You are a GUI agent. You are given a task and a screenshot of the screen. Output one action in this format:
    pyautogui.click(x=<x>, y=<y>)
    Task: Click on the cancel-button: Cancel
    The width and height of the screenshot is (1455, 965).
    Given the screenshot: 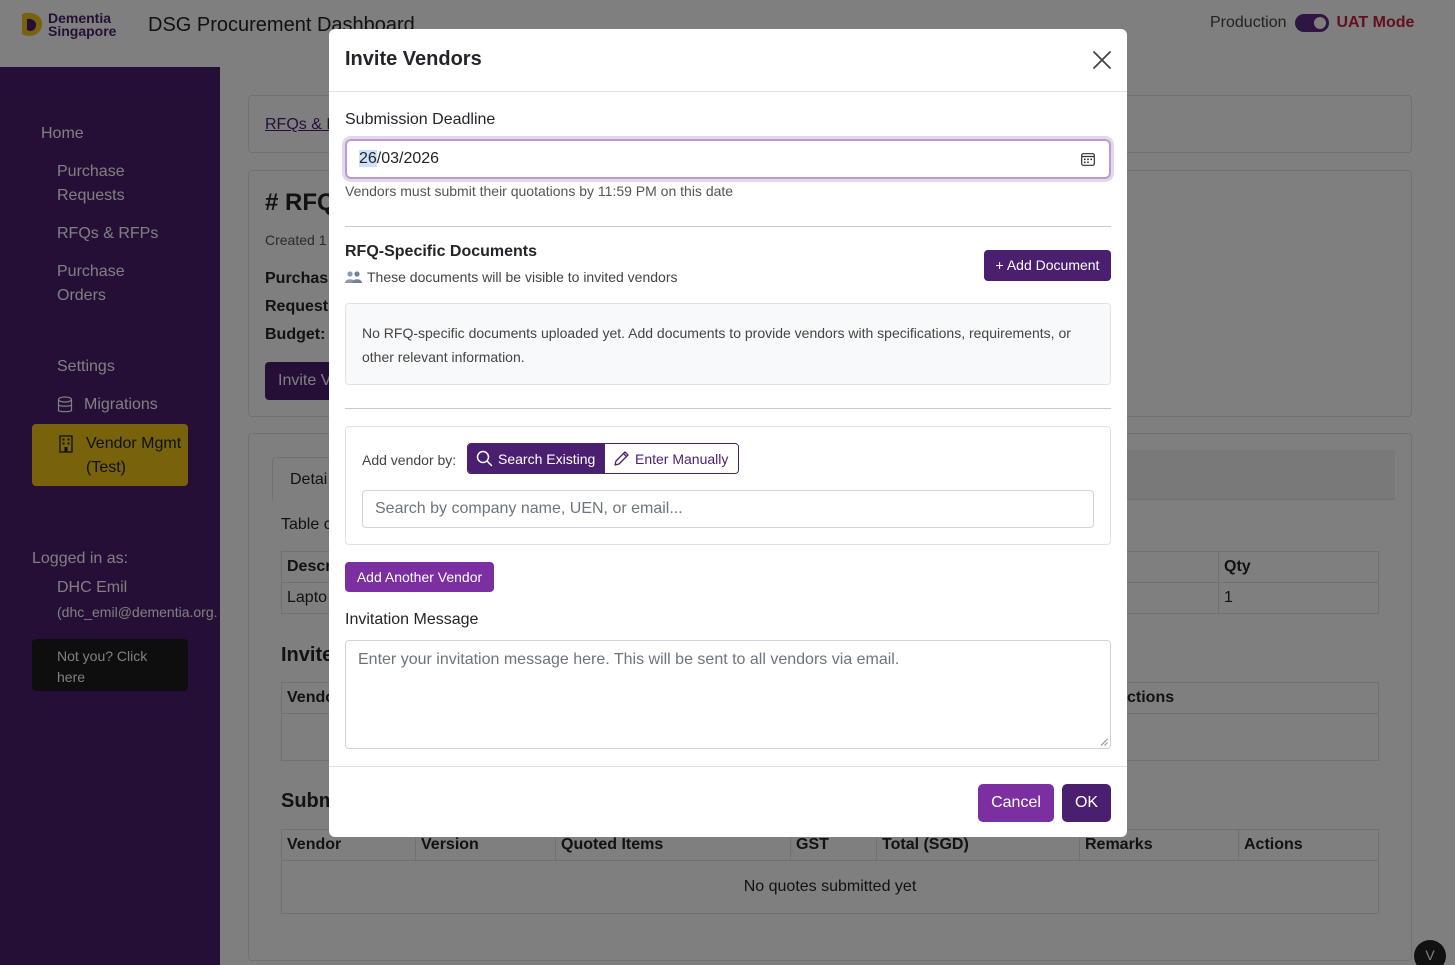 What is the action you would take?
    pyautogui.click(x=1016, y=803)
    